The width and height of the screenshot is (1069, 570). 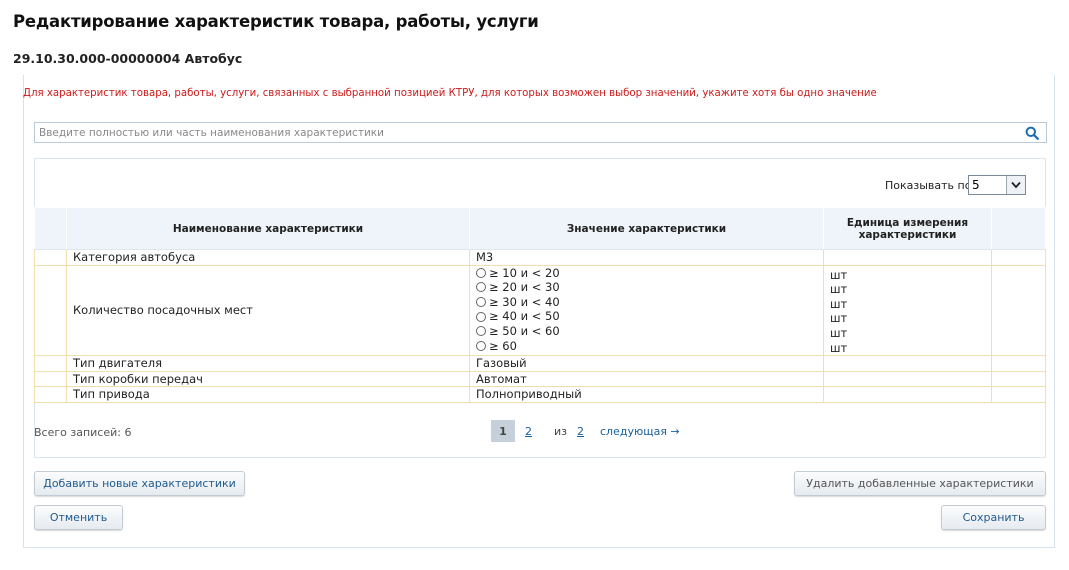 I want to click on save-button: Сохранить, so click(x=993, y=517).